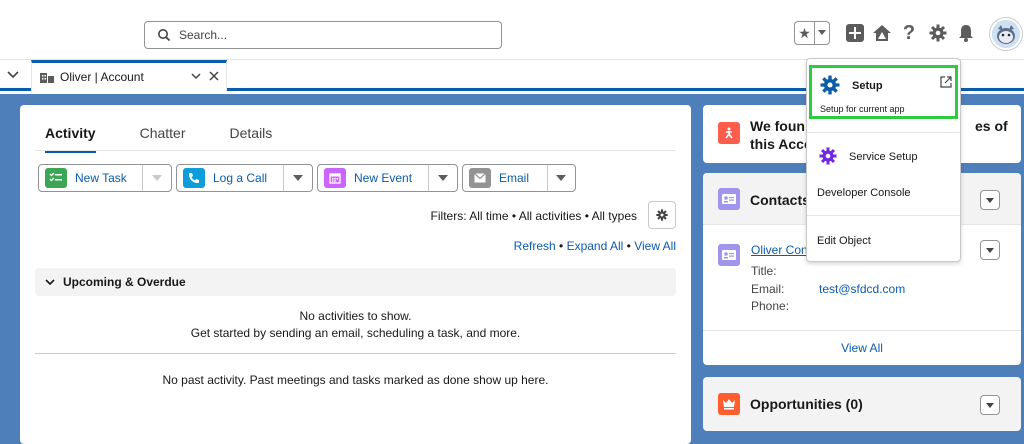 Image resolution: width=1024 pixels, height=444 pixels. I want to click on log-call-label: Log a Call, so click(240, 178).